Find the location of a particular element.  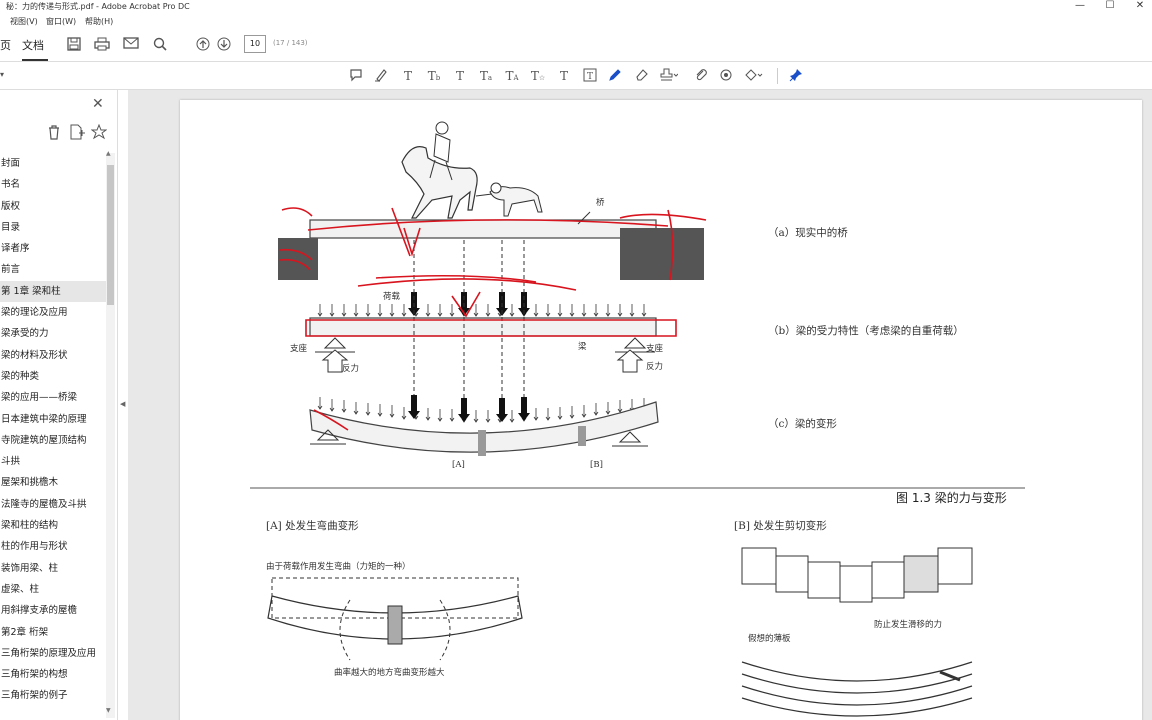

bookmark-item: 屋架和挑檐木 is located at coordinates (53, 482).